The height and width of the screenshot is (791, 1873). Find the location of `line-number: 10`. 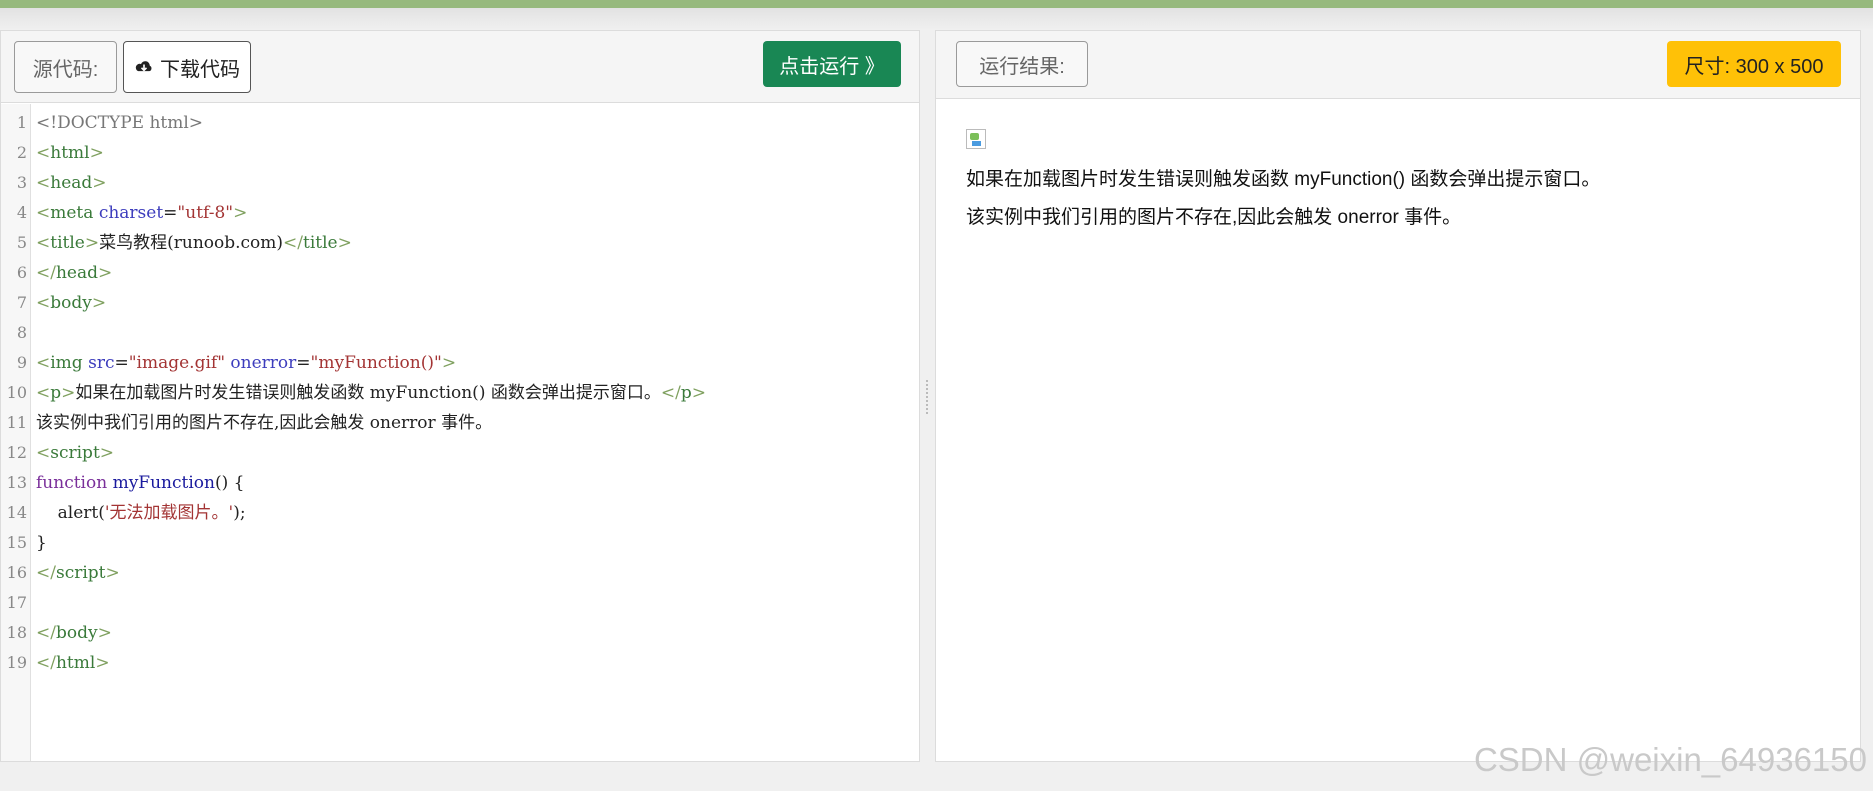

line-number: 10 is located at coordinates (16, 392).